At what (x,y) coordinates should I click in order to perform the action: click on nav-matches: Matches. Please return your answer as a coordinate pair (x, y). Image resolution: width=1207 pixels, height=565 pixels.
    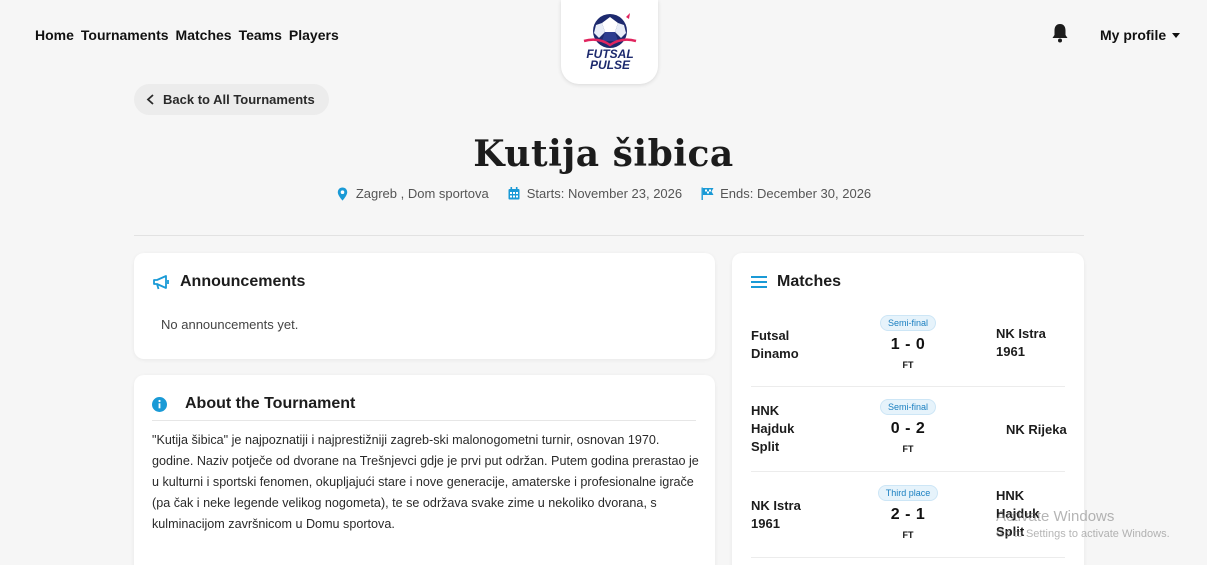
    Looking at the image, I should click on (204, 35).